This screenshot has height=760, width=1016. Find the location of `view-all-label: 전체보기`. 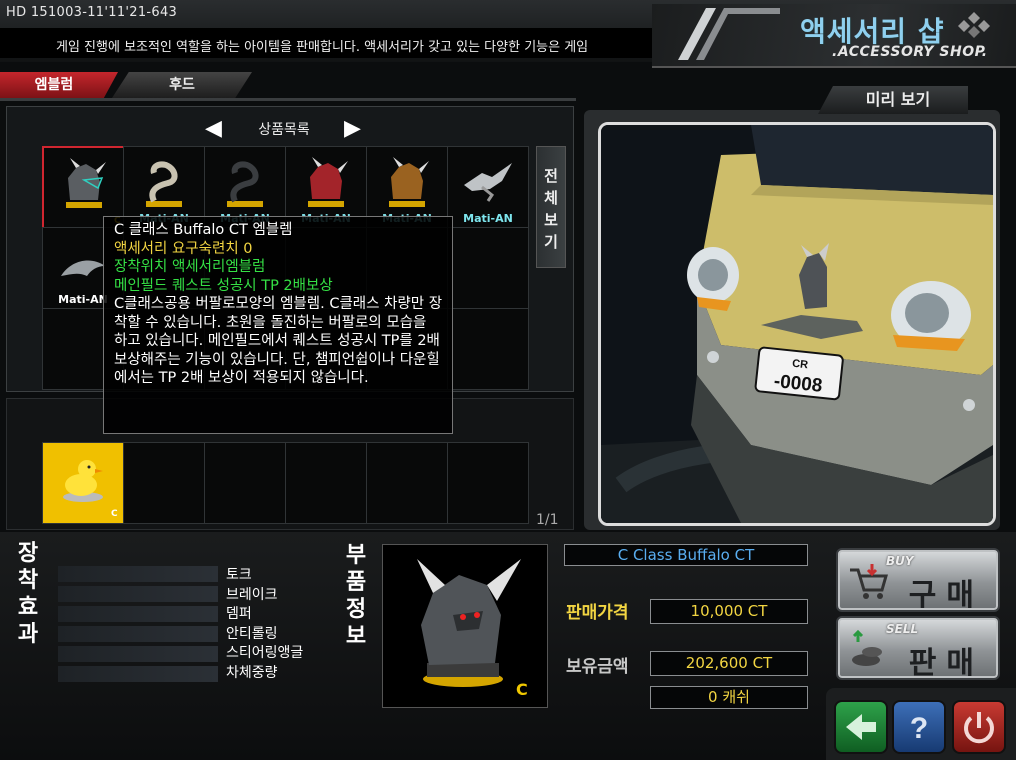

view-all-label: 전체보기 is located at coordinates (551, 209).